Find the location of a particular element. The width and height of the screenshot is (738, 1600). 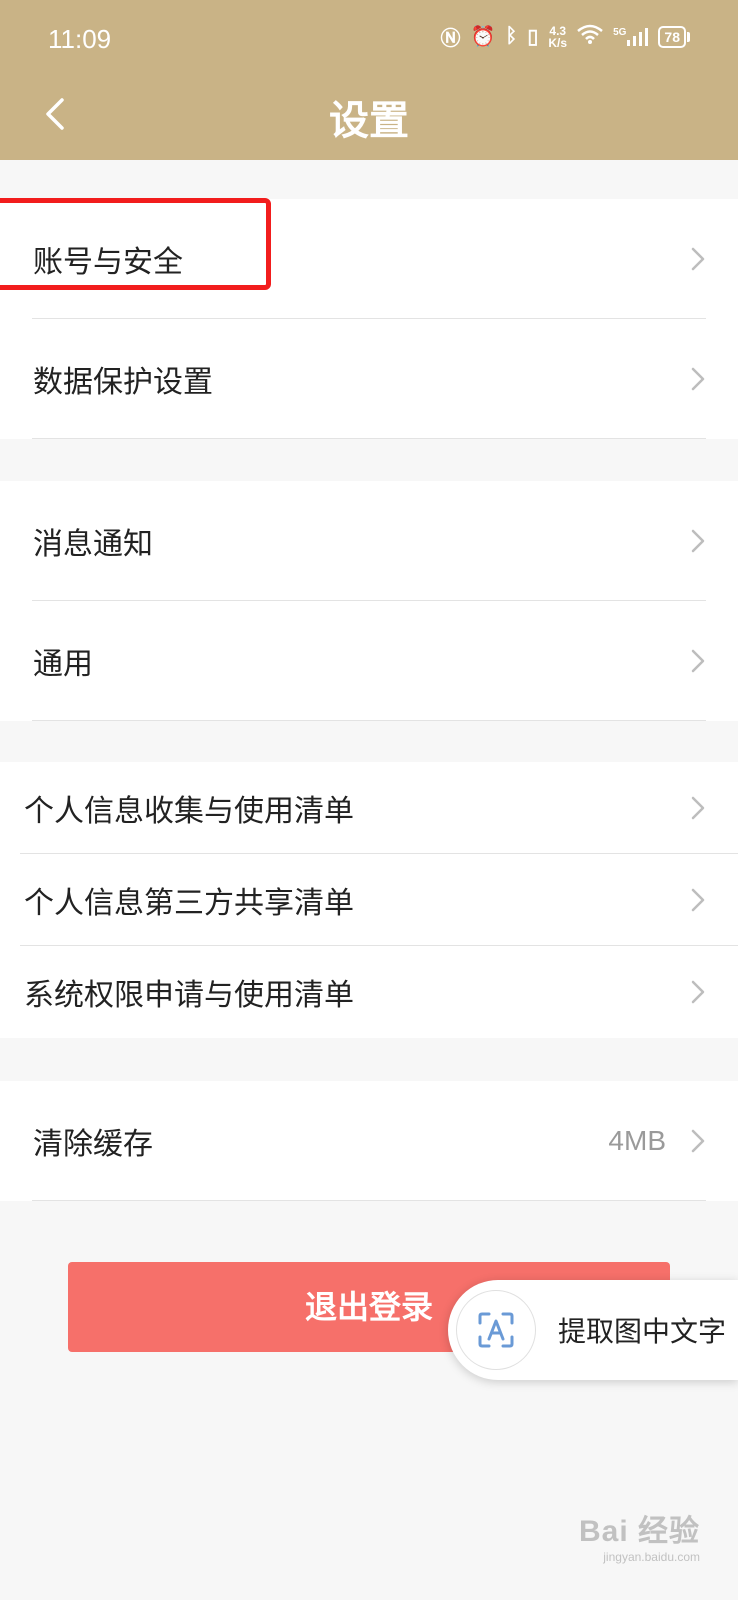

status-icons: Ⓝ ⏰ ᛒ ▯ 4.3 K/s 5G 78 is located at coordinates (565, 36).